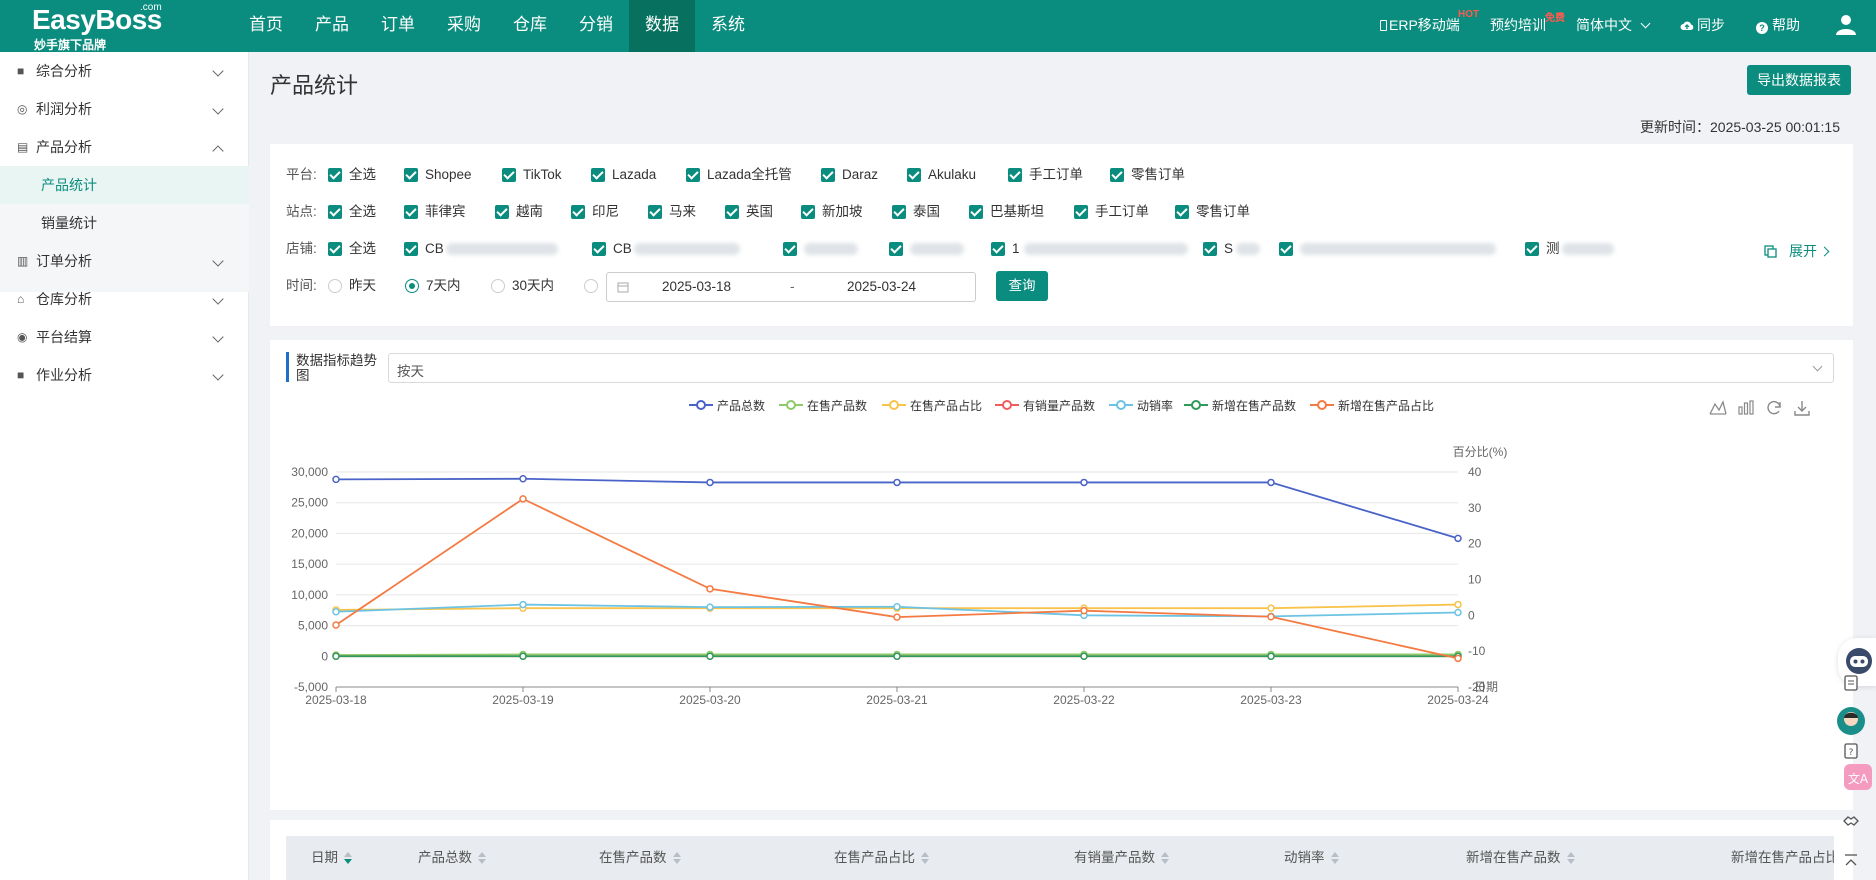  I want to click on time-radio-30days, so click(498, 286).